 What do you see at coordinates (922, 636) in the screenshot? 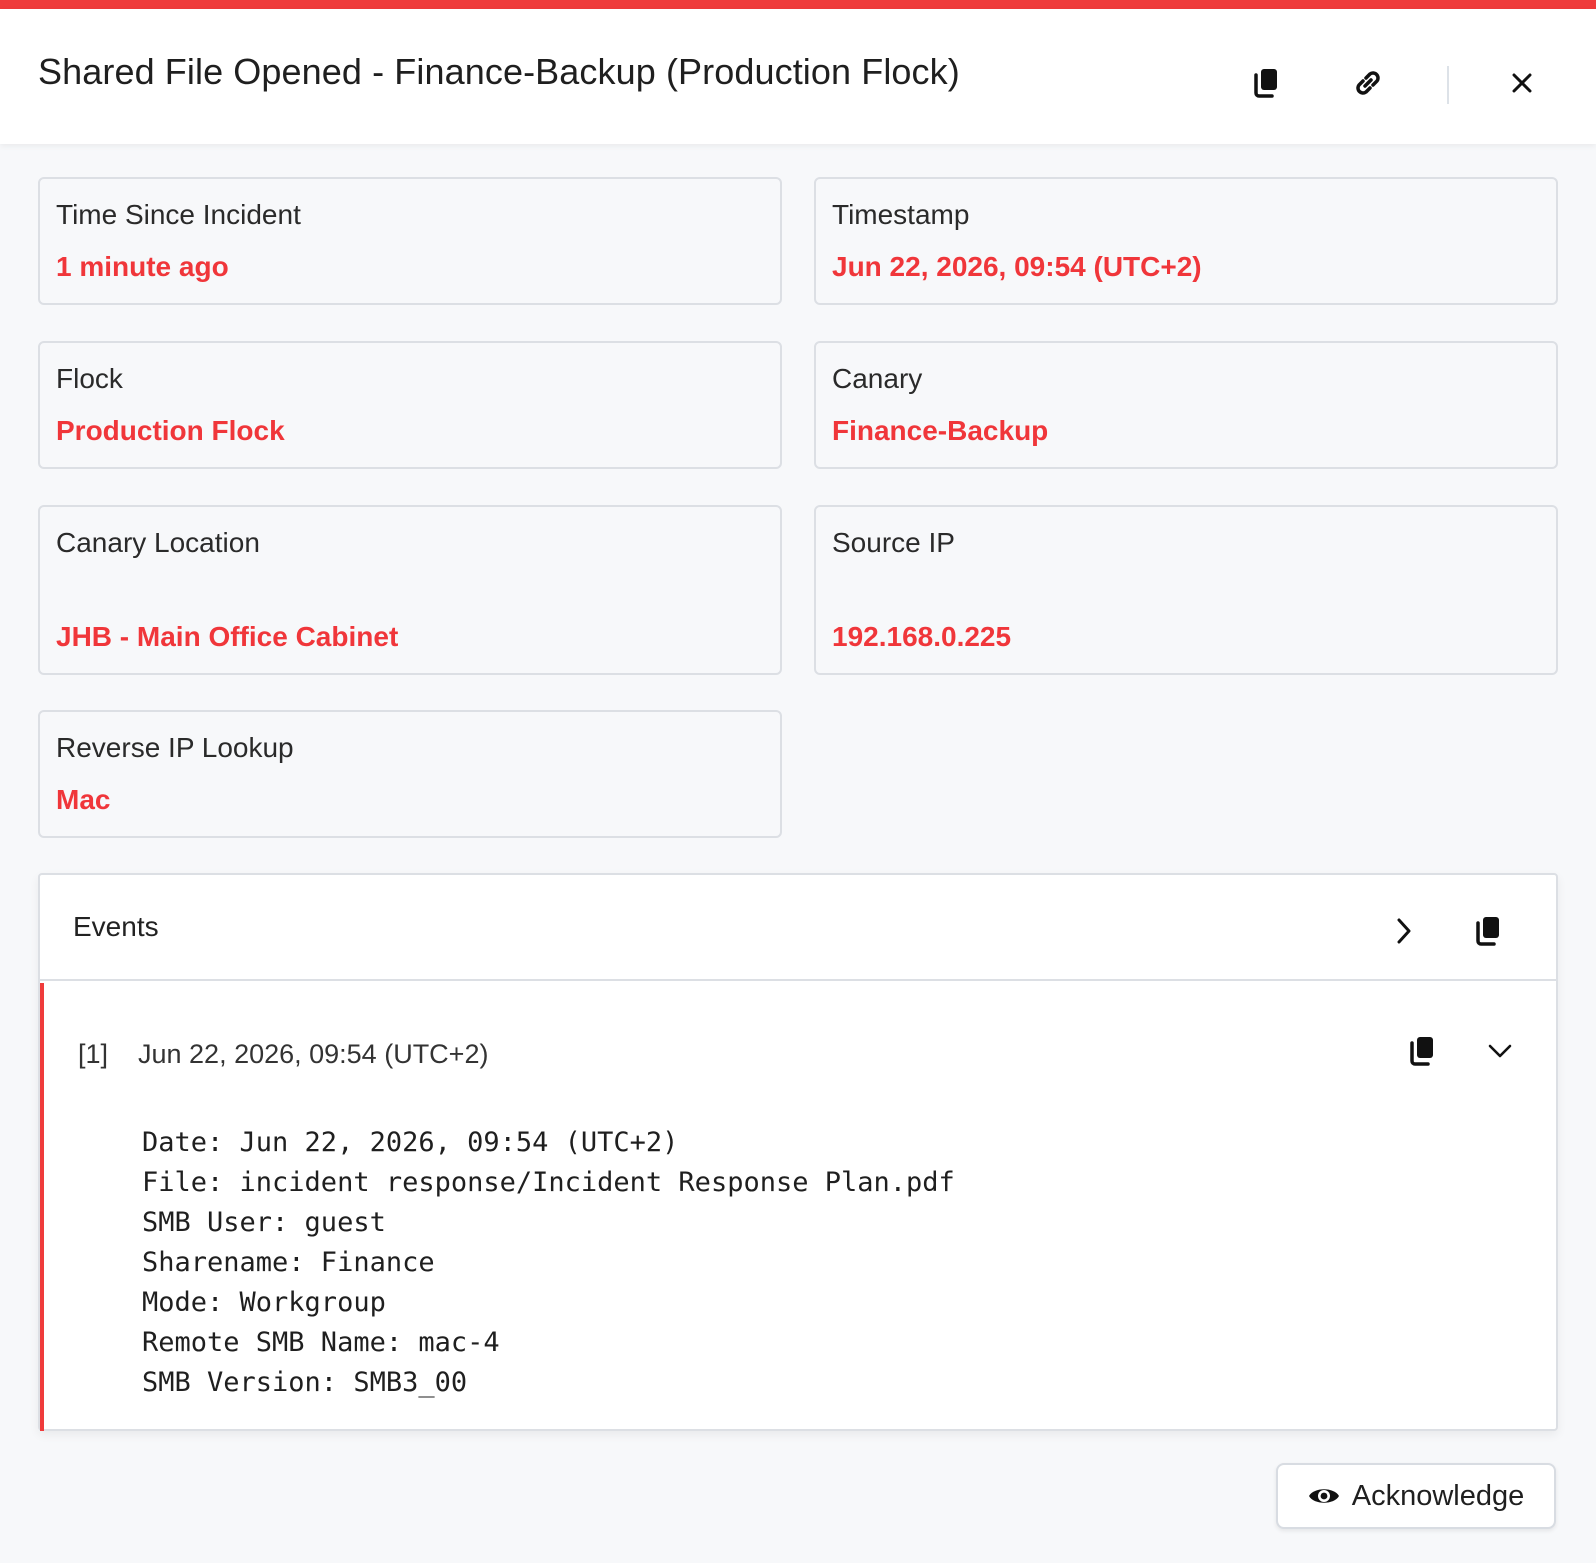
I see `source-ip-value: 192.168.0.225` at bounding box center [922, 636].